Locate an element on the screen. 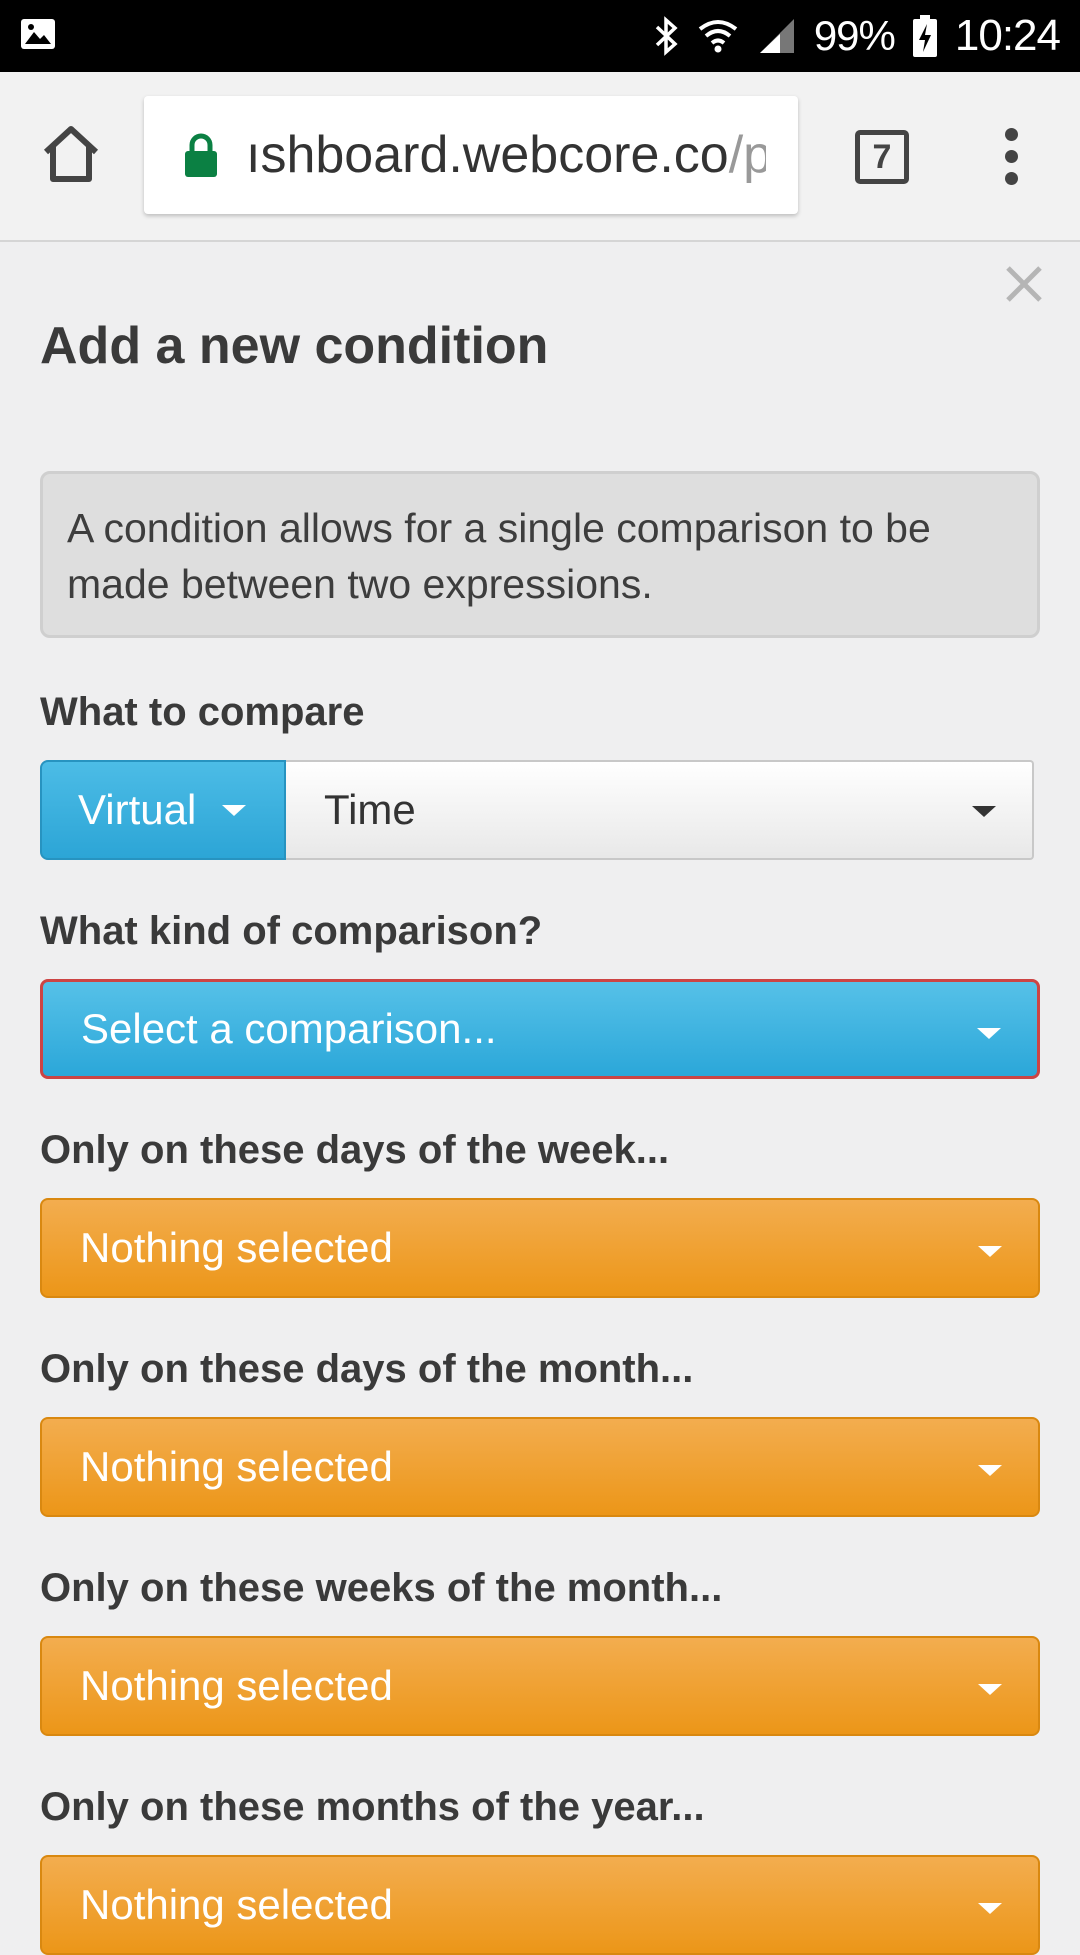 Image resolution: width=1080 pixels, height=1955 pixels. bluetooth-icon is located at coordinates (667, 36).